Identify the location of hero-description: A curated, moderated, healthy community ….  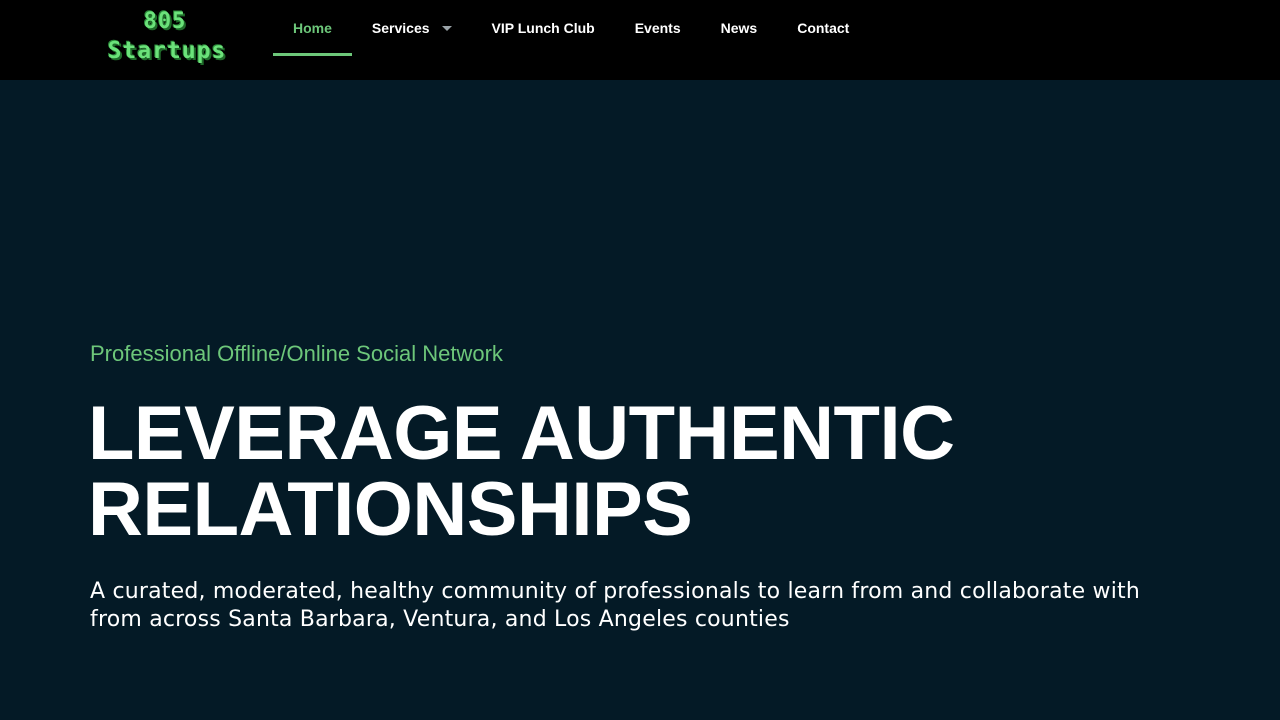
(615, 605).